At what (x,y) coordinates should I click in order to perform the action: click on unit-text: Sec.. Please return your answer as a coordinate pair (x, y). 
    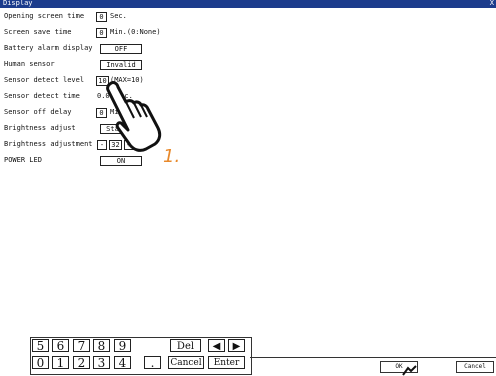
    Looking at the image, I should click on (118, 16).